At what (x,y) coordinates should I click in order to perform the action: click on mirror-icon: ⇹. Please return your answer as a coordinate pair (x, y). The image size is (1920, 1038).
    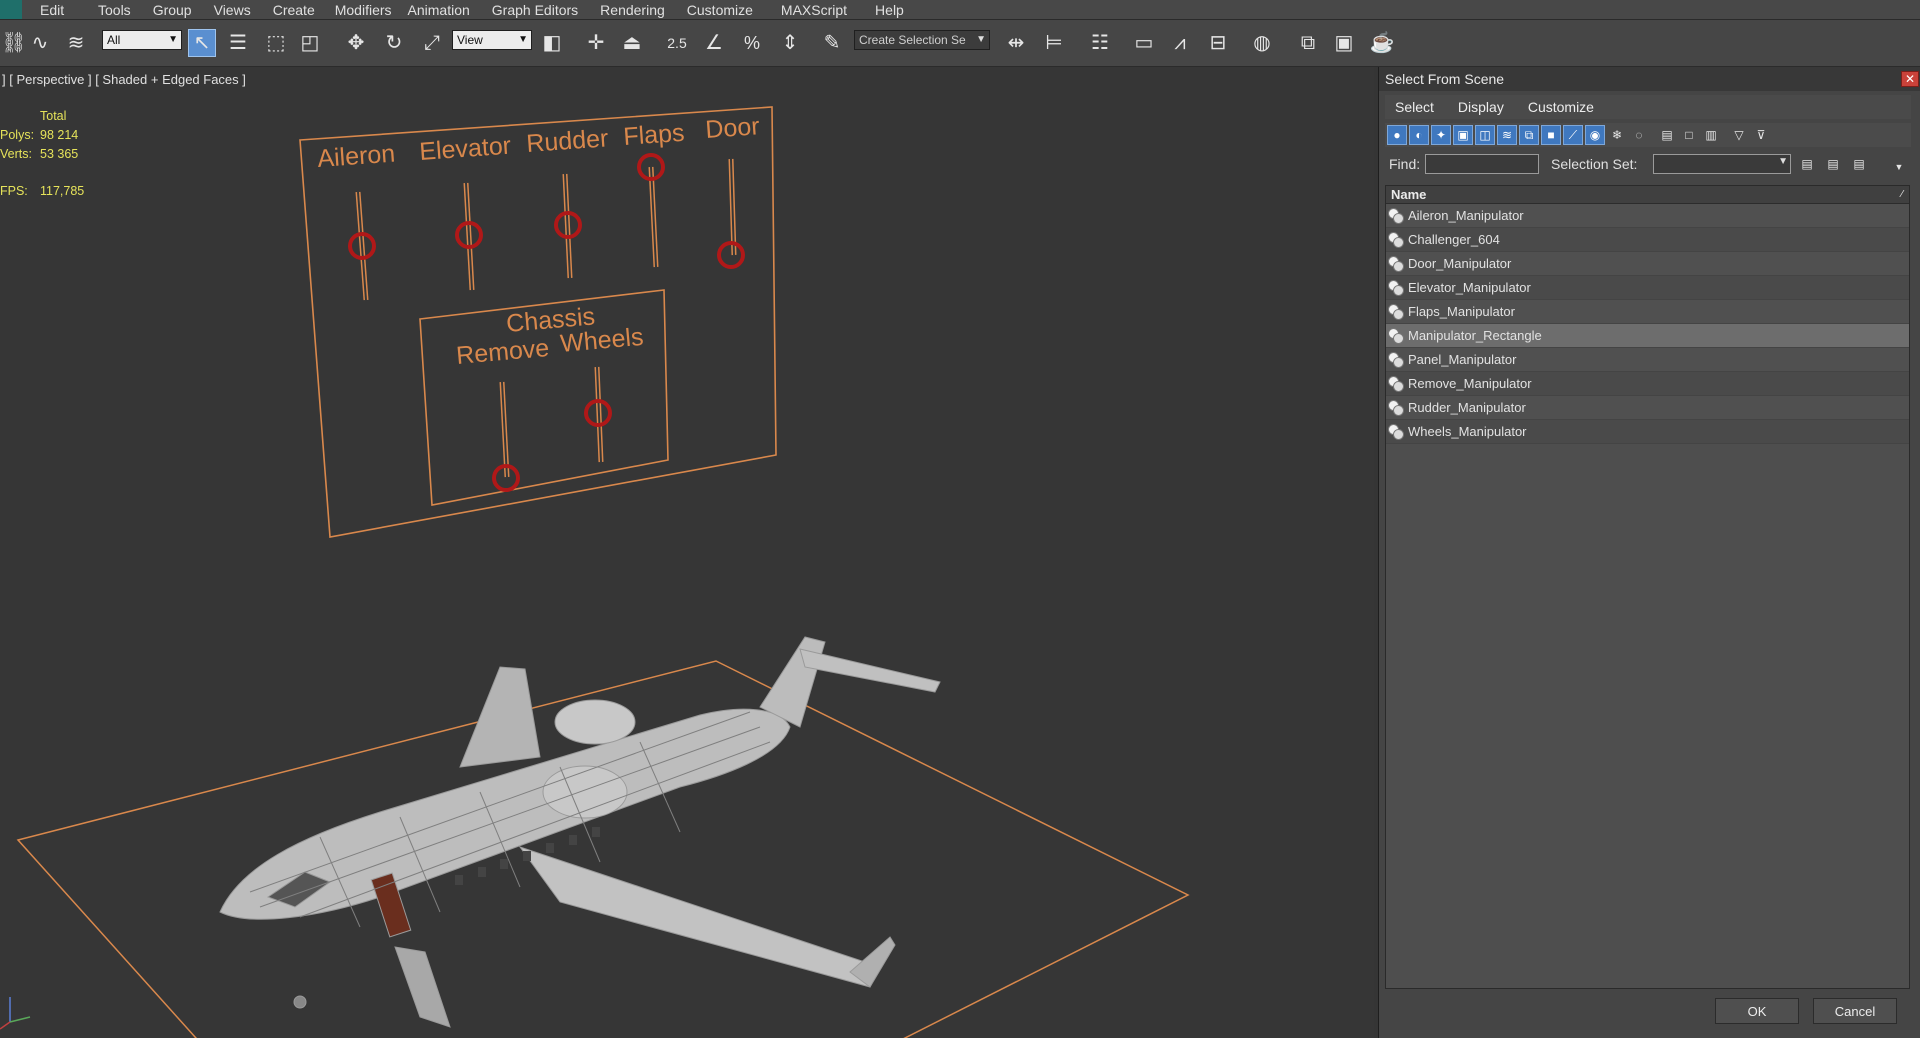
    Looking at the image, I should click on (1016, 43).